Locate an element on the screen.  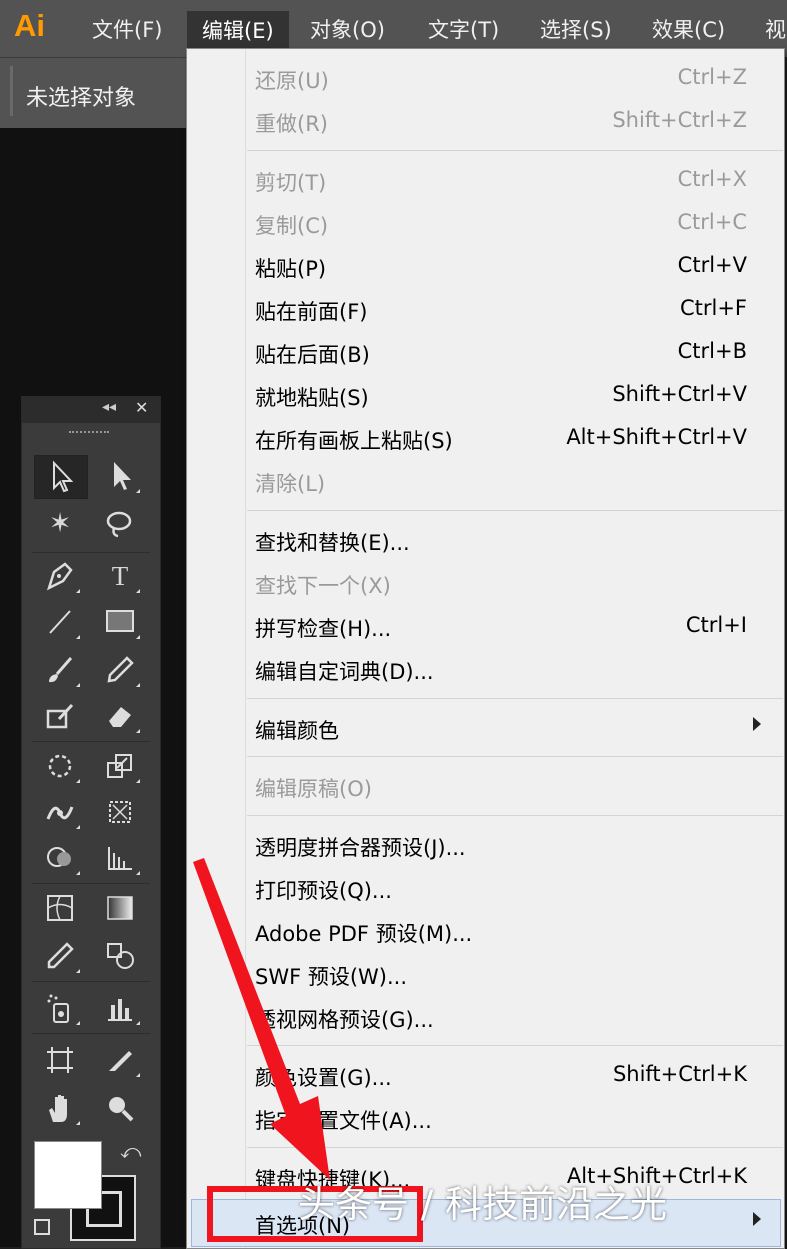
scale-tool-icon is located at coordinates (120, 766).